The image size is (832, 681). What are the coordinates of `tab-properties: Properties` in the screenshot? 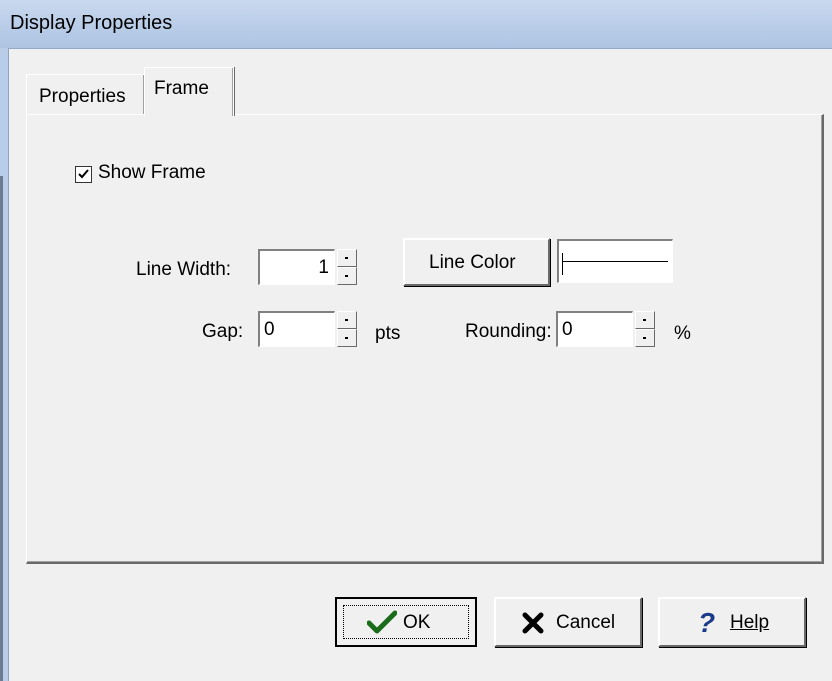 It's located at (85, 94).